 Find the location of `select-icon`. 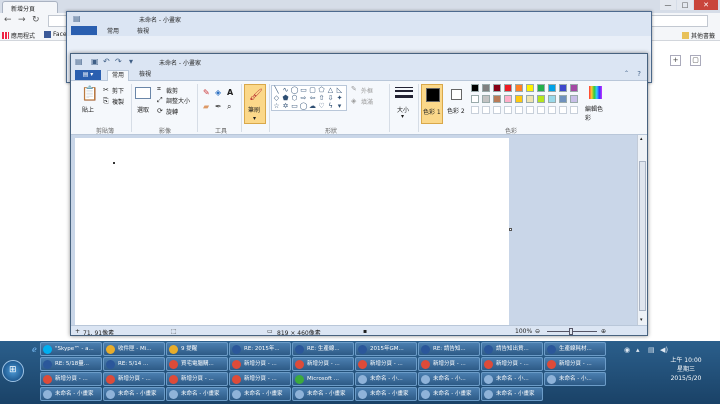

select-icon is located at coordinates (143, 93).